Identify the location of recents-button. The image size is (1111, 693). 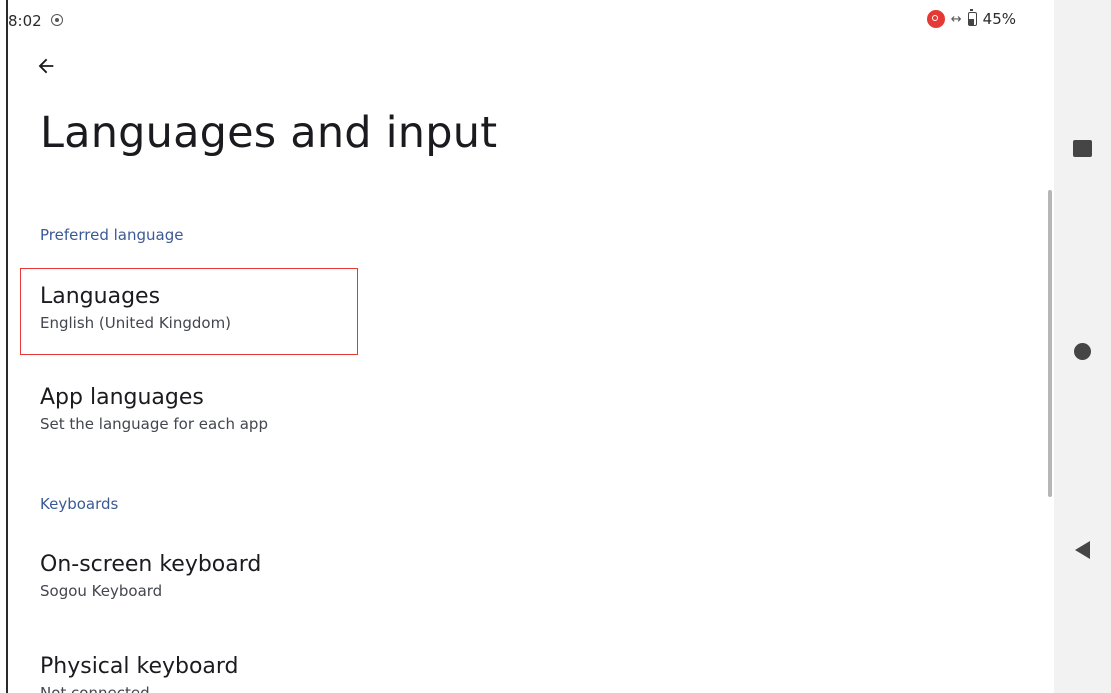
(1083, 148).